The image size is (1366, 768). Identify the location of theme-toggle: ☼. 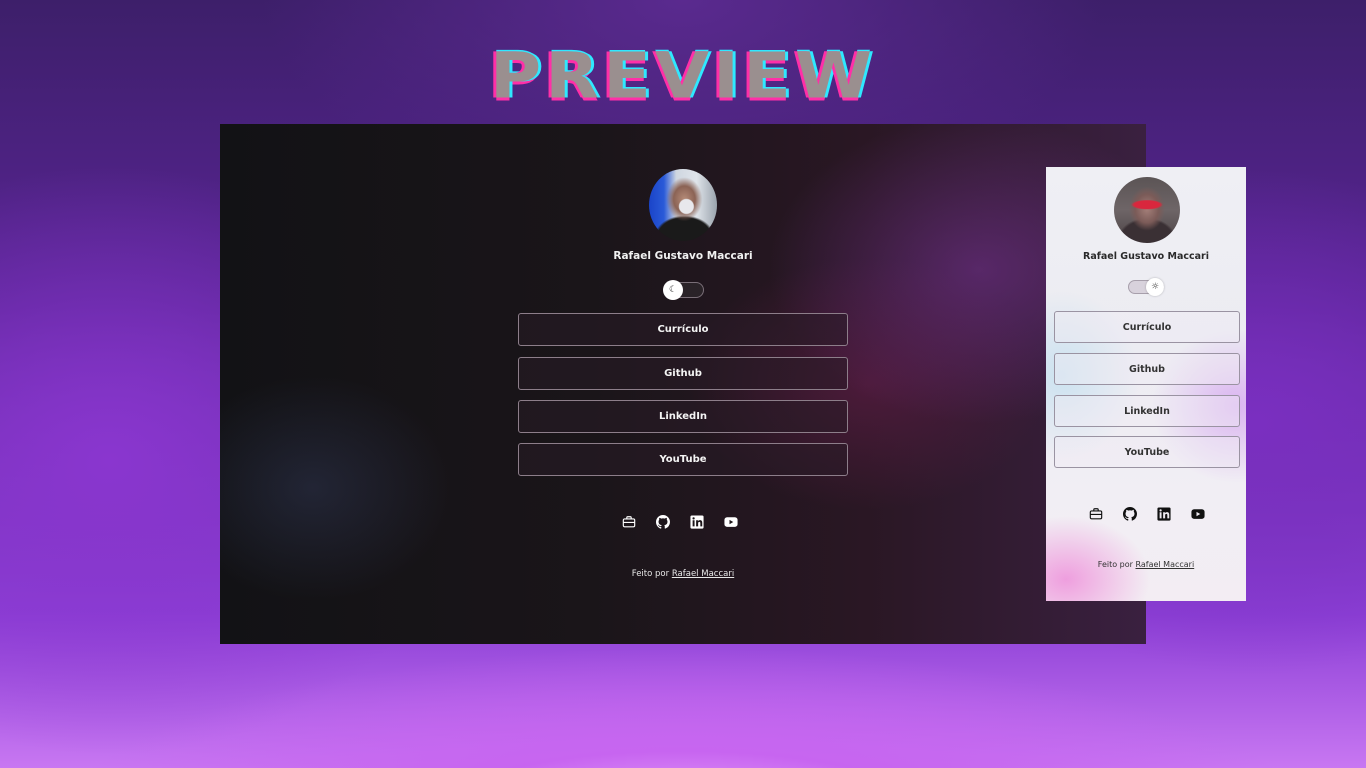
(1146, 287).